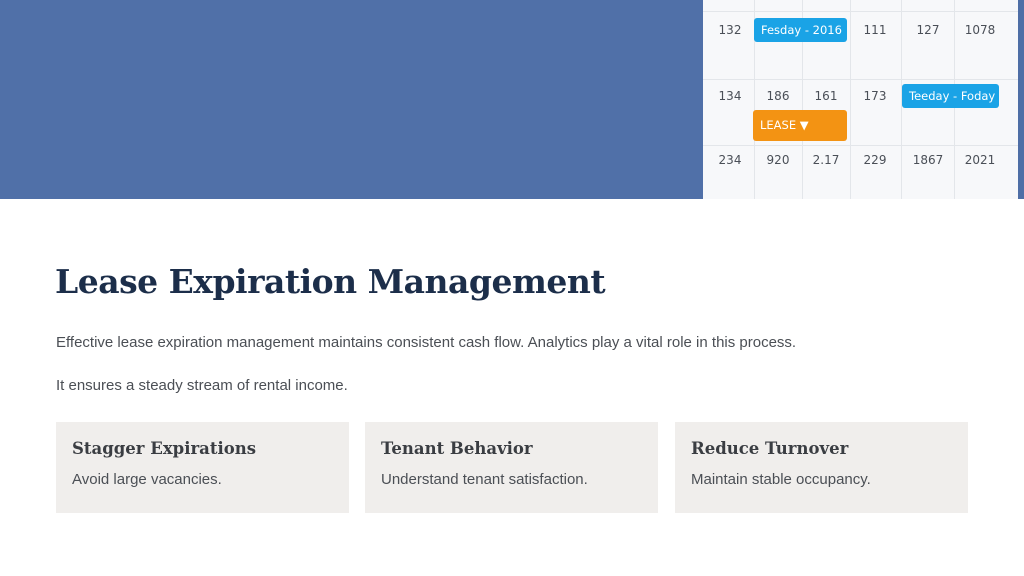 This screenshot has width=1024, height=576. I want to click on card-text: Understand tenant satisfaction., so click(484, 479).